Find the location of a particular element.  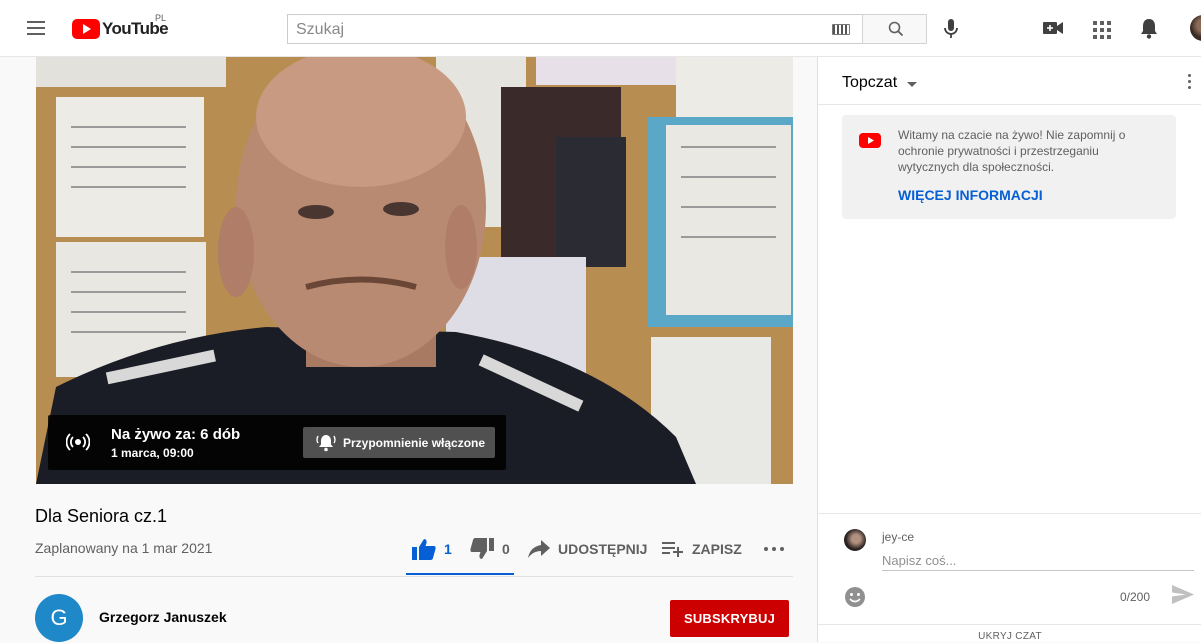

subscribe-button: SUBSKRYBUJ is located at coordinates (729, 618).